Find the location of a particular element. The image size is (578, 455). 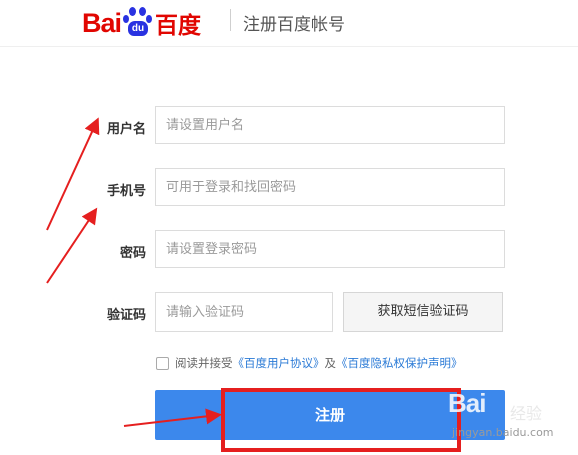

arrow-to-phone is located at coordinates (72, 245).